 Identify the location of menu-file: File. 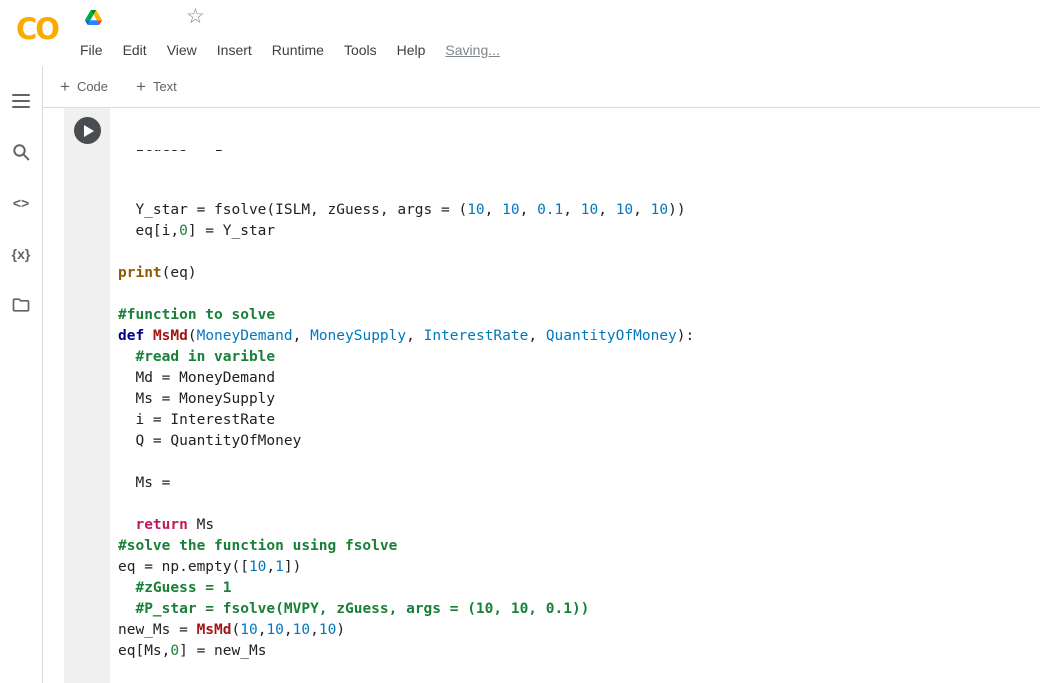
(91, 50).